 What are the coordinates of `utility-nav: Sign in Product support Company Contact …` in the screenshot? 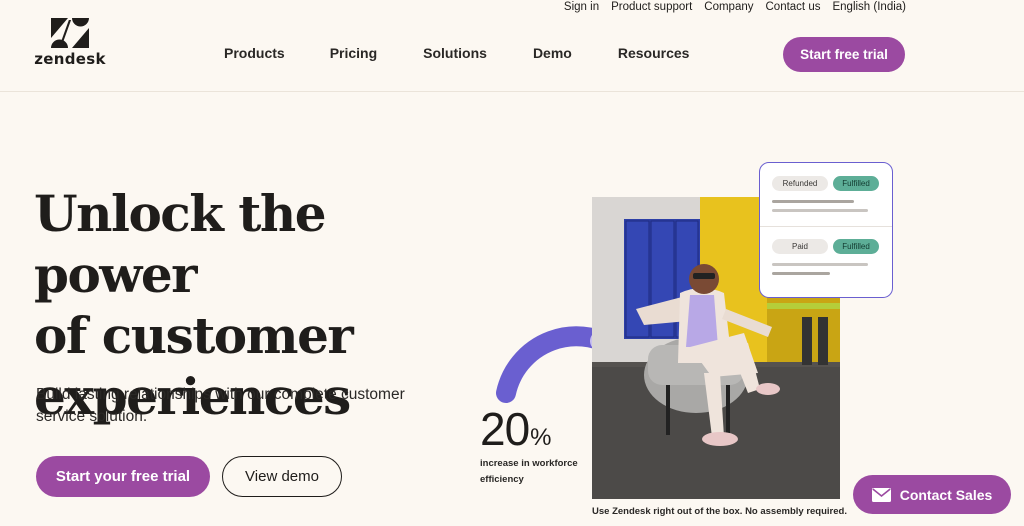 It's located at (729, 7).